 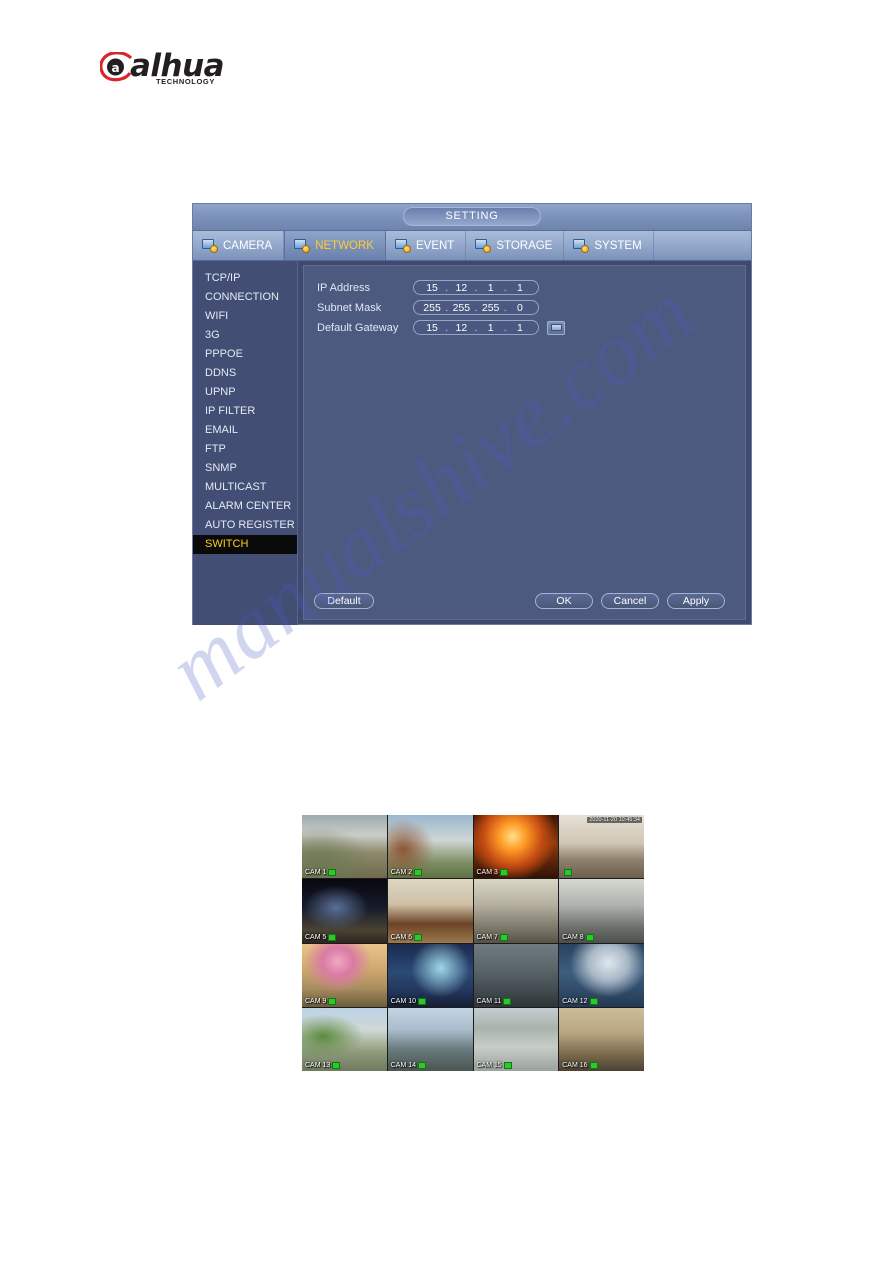 What do you see at coordinates (491, 328) in the screenshot?
I see `default-gateway-octet-3: 1` at bounding box center [491, 328].